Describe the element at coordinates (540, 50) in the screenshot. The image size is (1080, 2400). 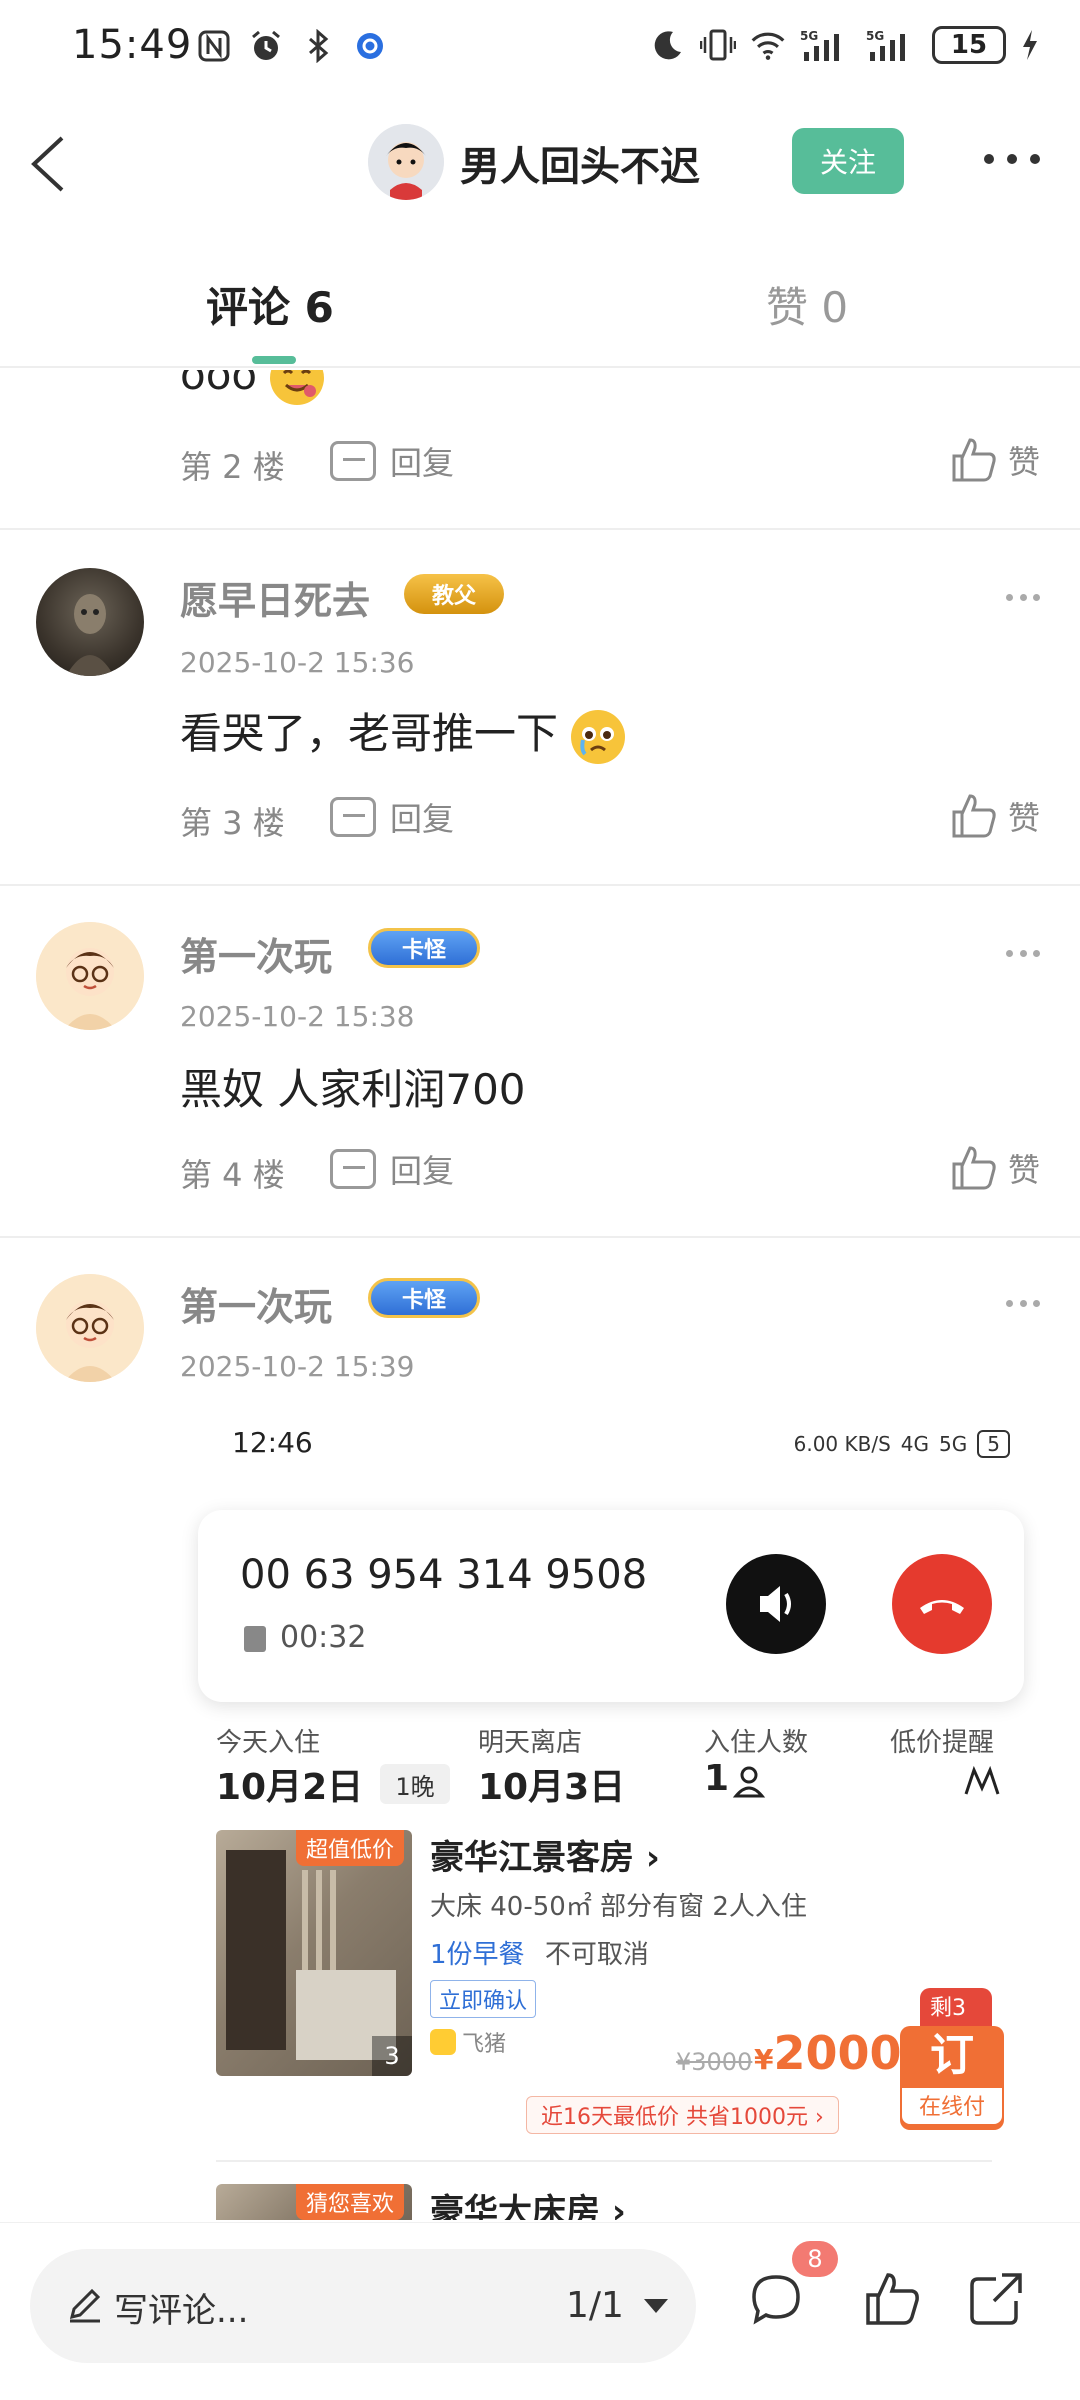
I see `status-bar: 15:49 5G 5G 15` at that location.